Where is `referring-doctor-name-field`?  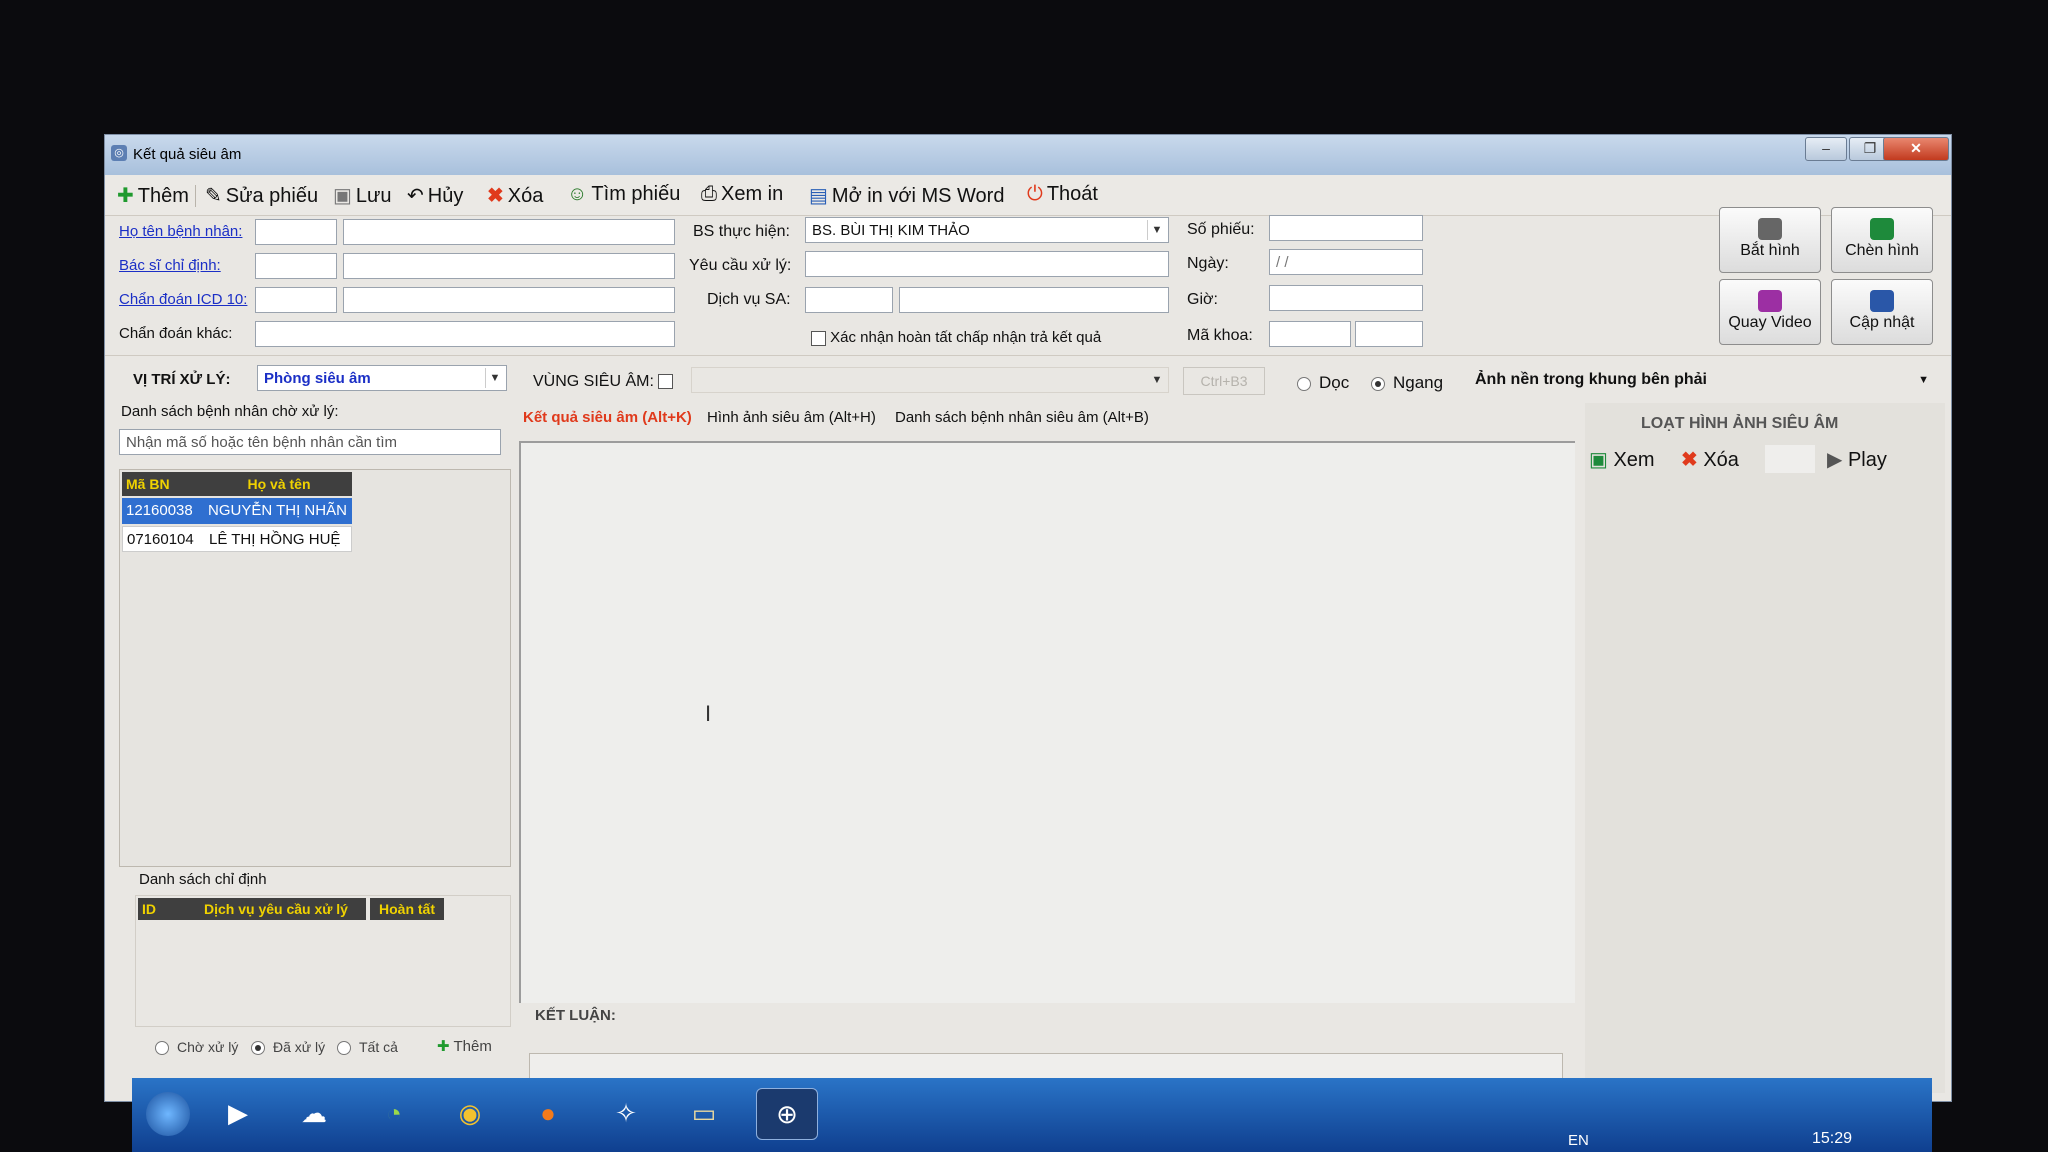 referring-doctor-name-field is located at coordinates (509, 266).